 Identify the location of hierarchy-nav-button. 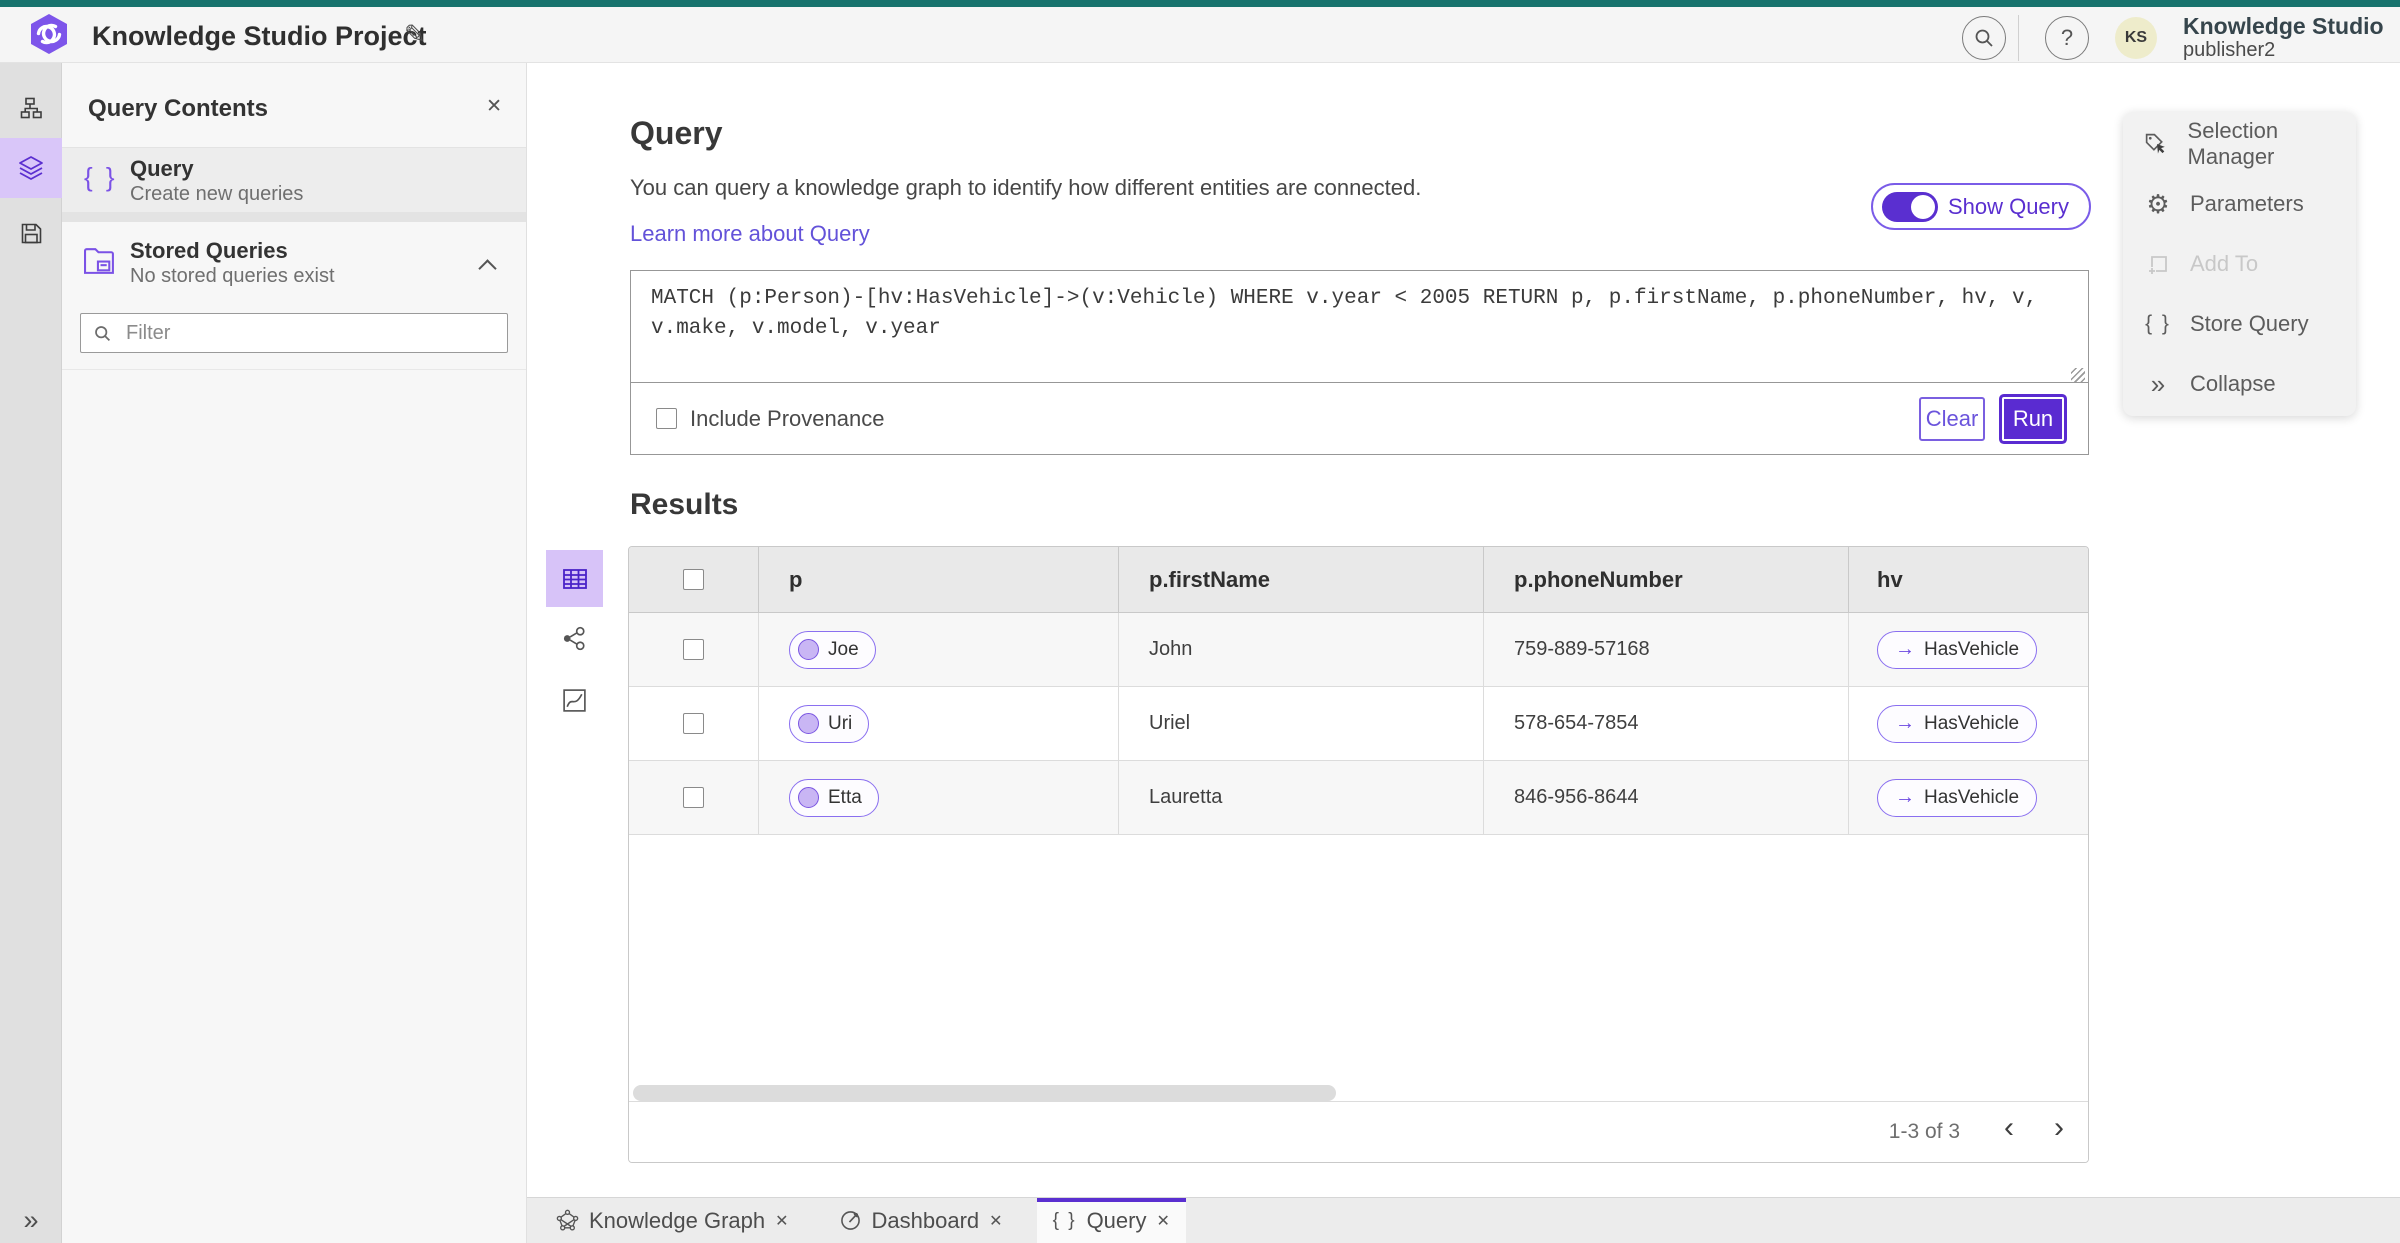
(31, 108).